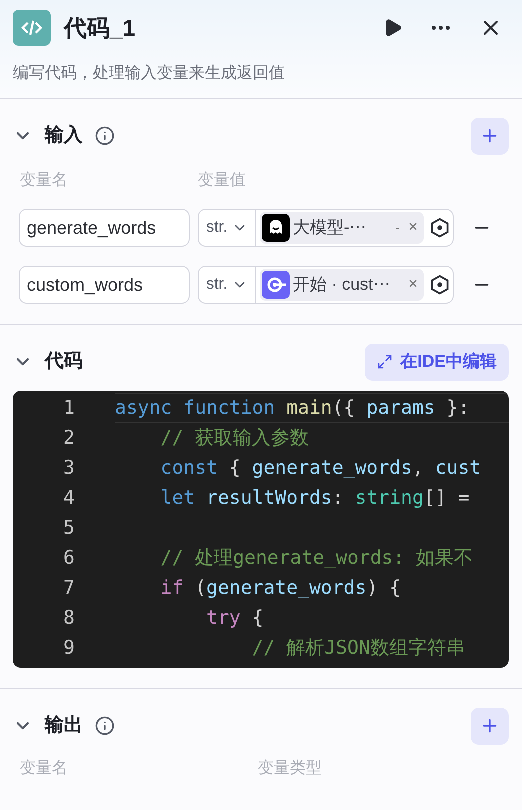  What do you see at coordinates (281, 588) in the screenshot?
I see `code-line: if (generate_words) {` at bounding box center [281, 588].